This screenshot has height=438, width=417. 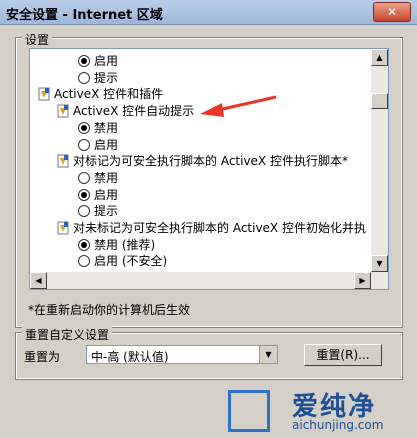 What do you see at coordinates (379, 263) in the screenshot?
I see `scroll-down-button: ▼` at bounding box center [379, 263].